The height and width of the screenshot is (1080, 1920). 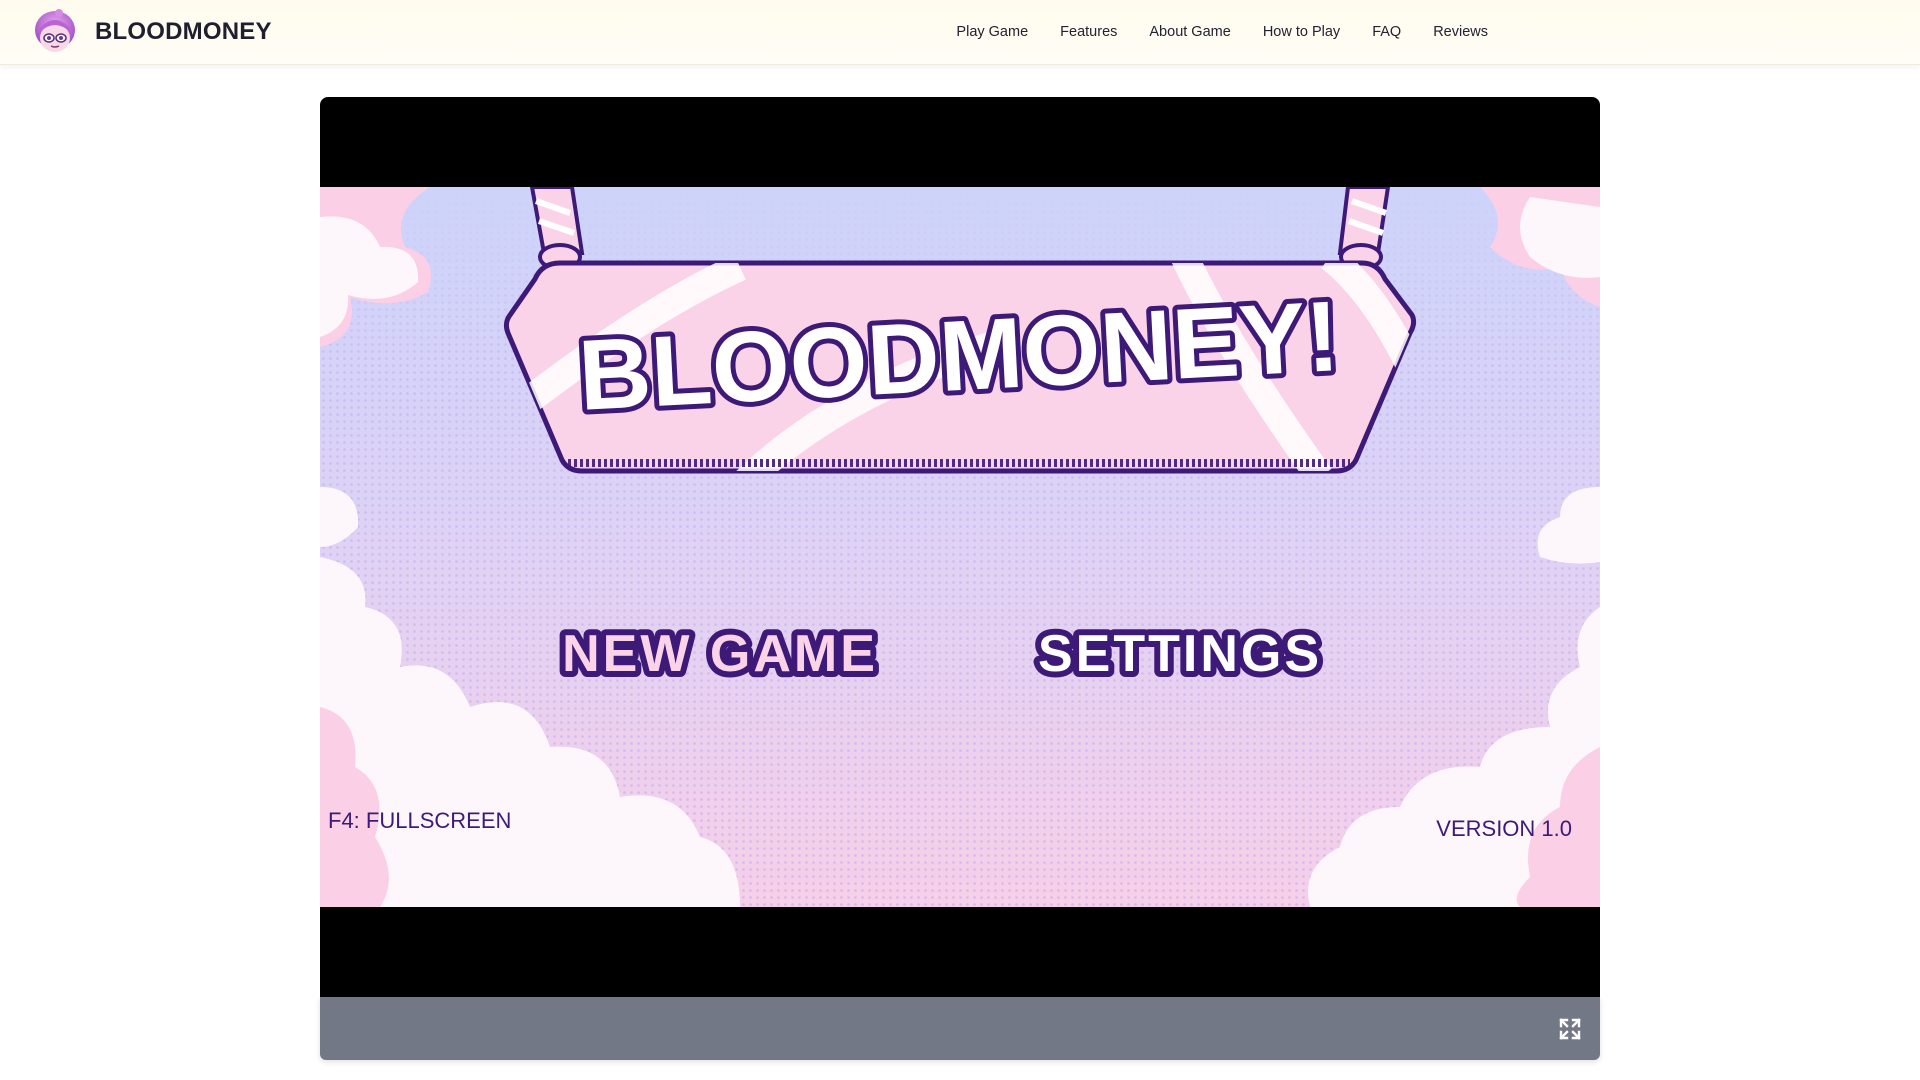 I want to click on new-game-button: NEW GAME, so click(x=718, y=654).